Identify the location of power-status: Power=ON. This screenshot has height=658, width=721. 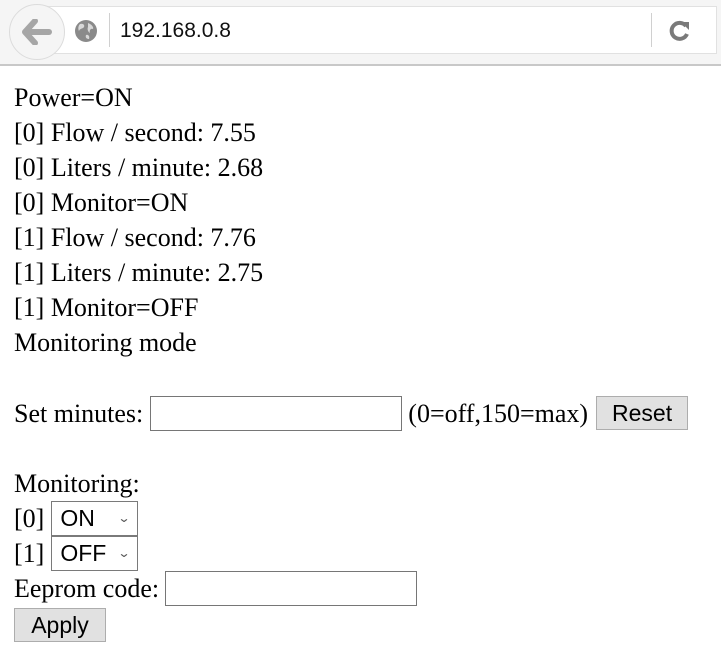
(73, 97).